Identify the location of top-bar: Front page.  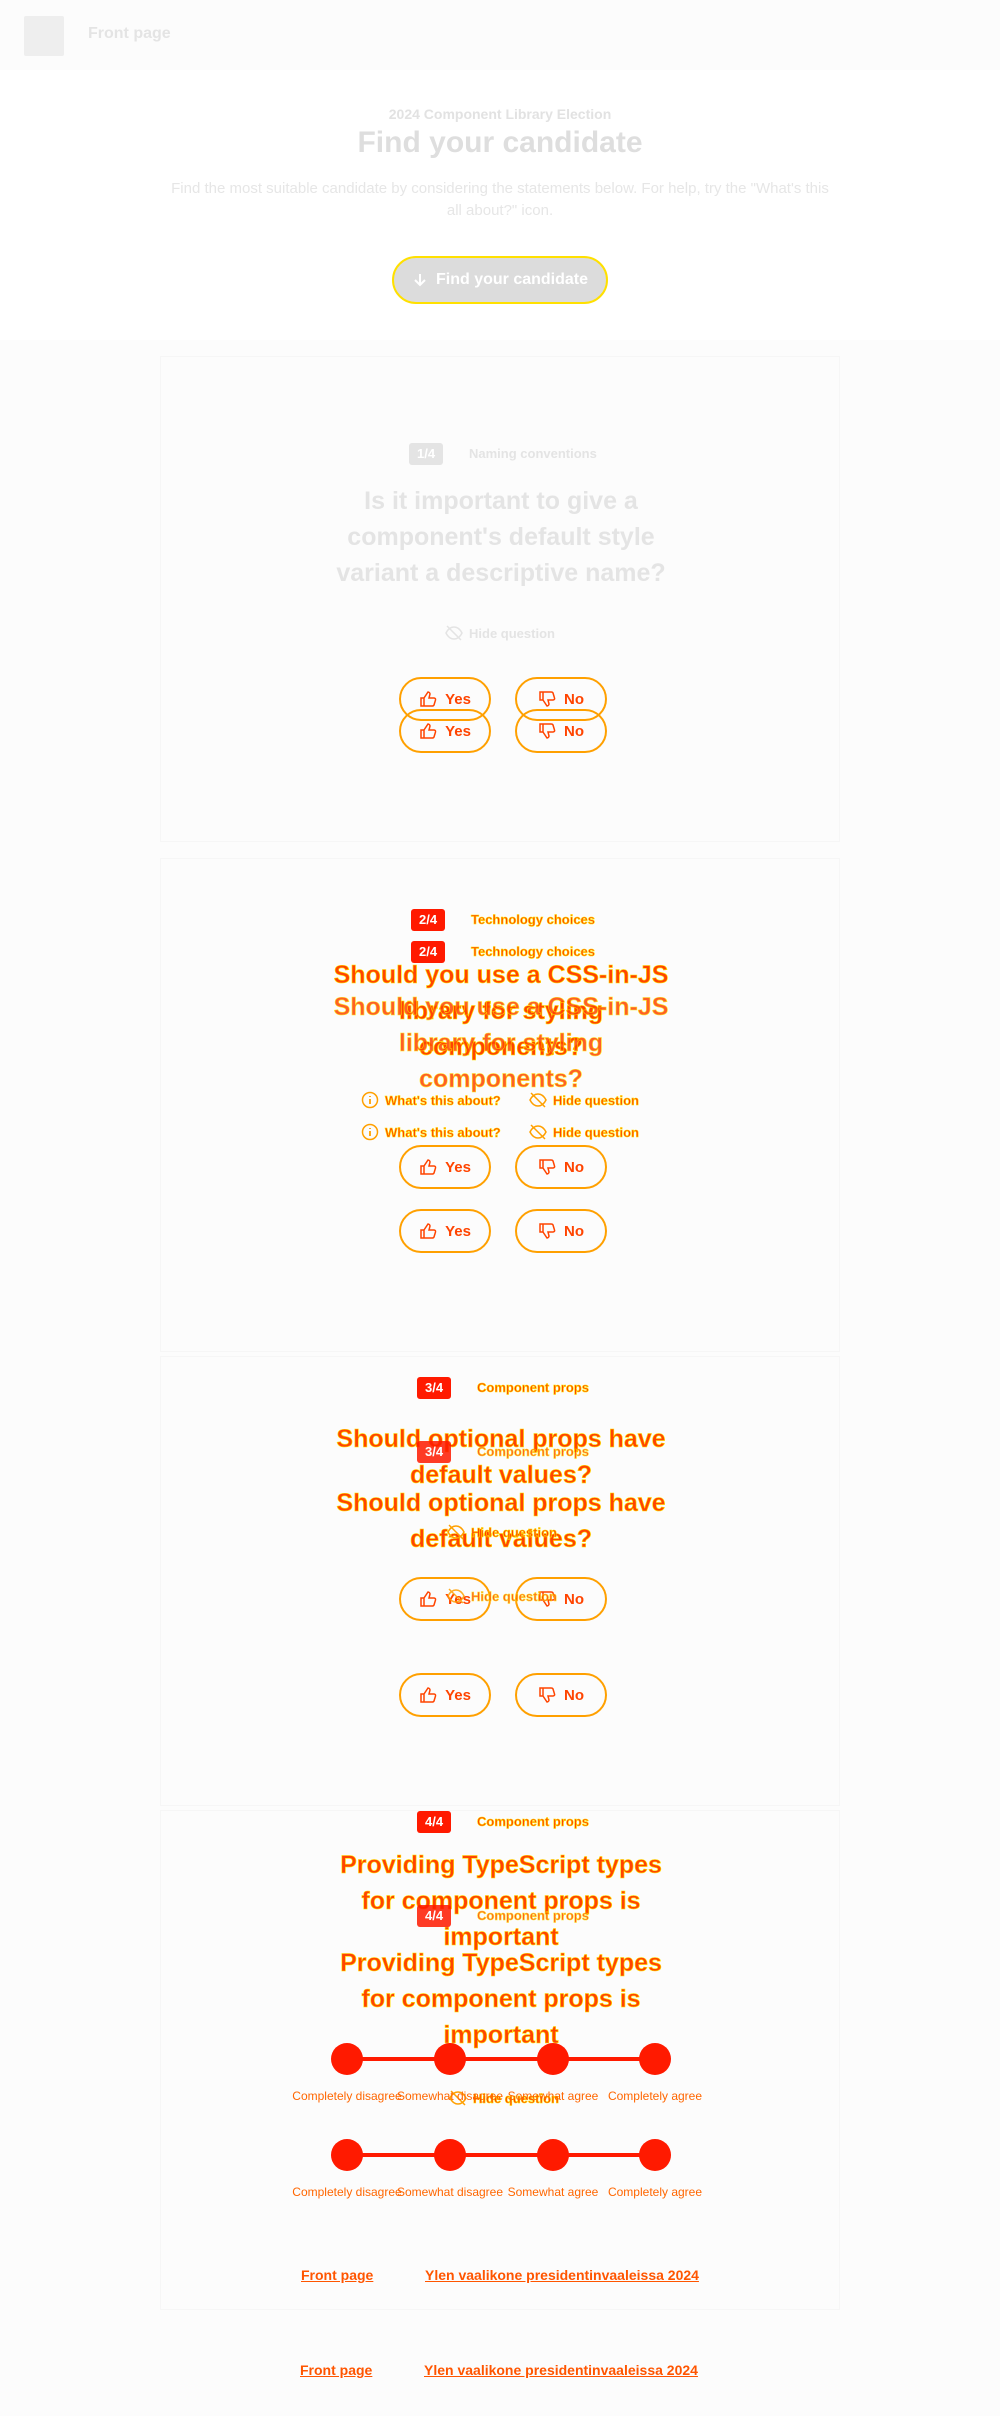
(500, 35).